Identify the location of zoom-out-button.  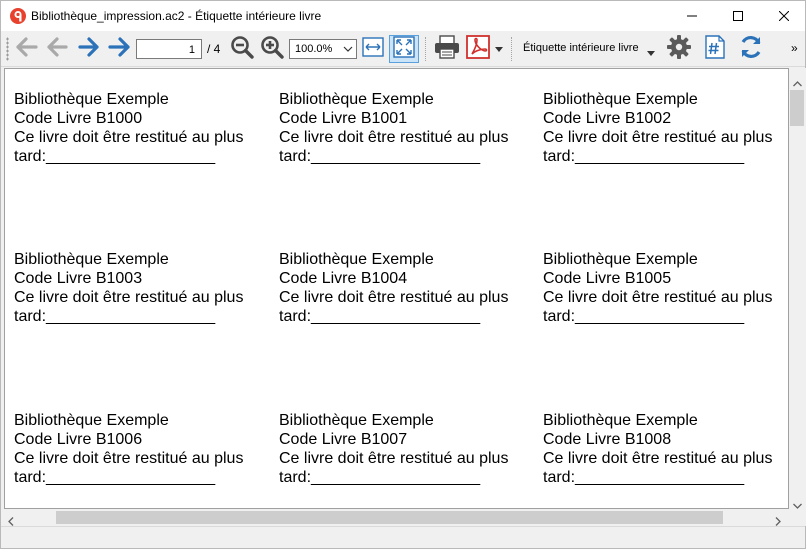
(242, 49).